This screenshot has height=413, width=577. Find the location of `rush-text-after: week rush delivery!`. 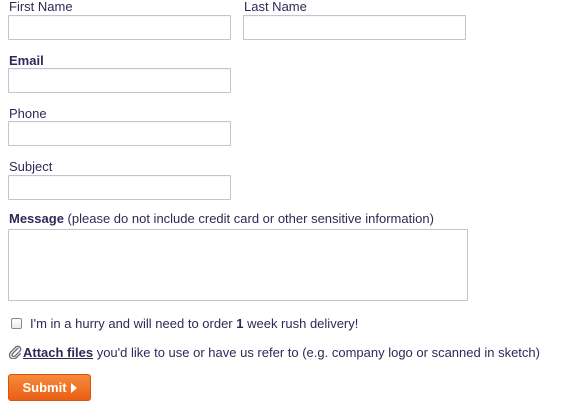

rush-text-after: week rush delivery! is located at coordinates (301, 323).